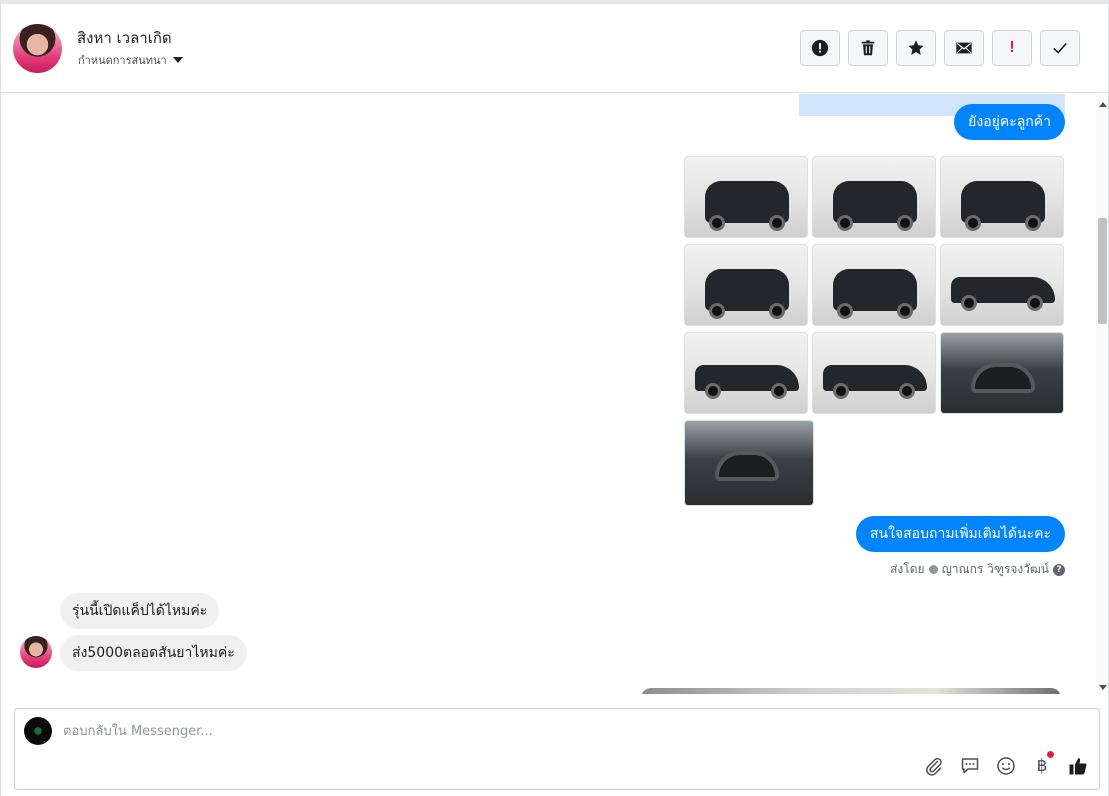 Image resolution: width=1109 pixels, height=796 pixels. I want to click on customer-avatar, so click(37, 48).